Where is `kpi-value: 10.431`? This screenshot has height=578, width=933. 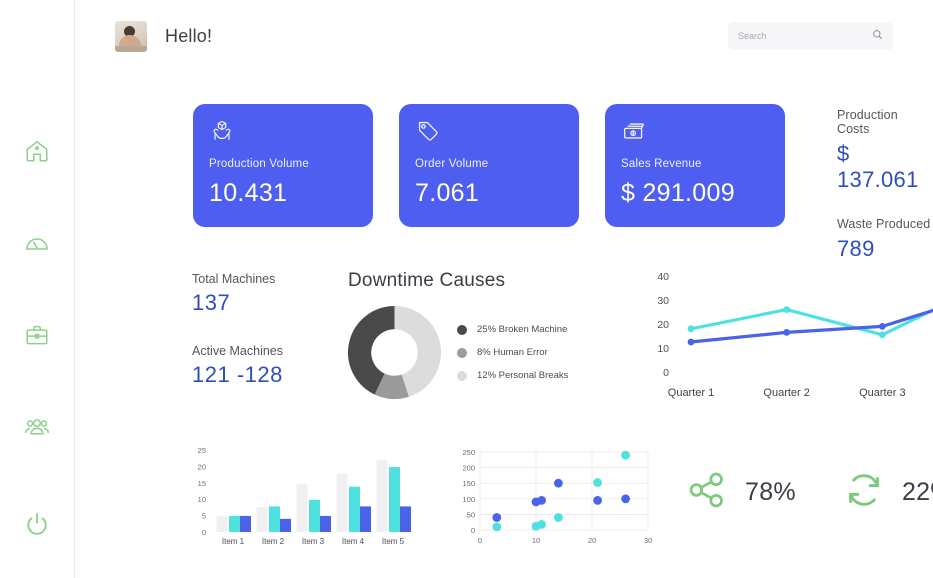 kpi-value: 10.431 is located at coordinates (248, 193).